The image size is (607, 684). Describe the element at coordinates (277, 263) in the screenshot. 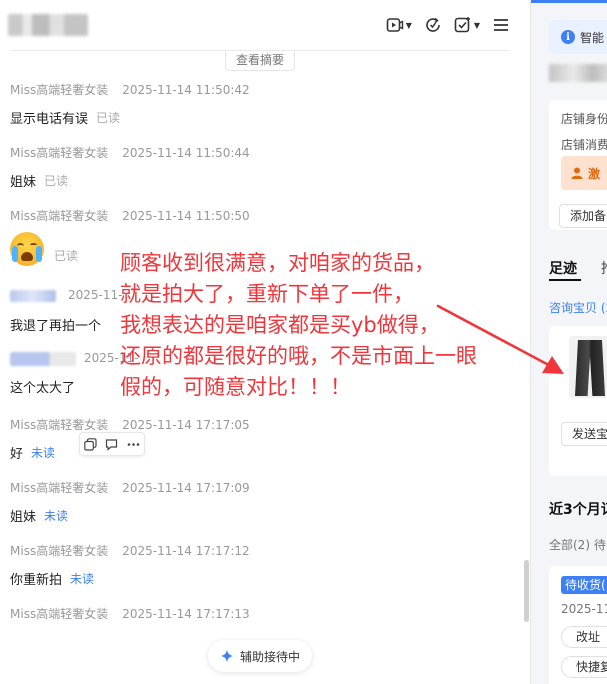

I see `annotation-line: 顾客收到很满意，对咱家的货品，` at that location.